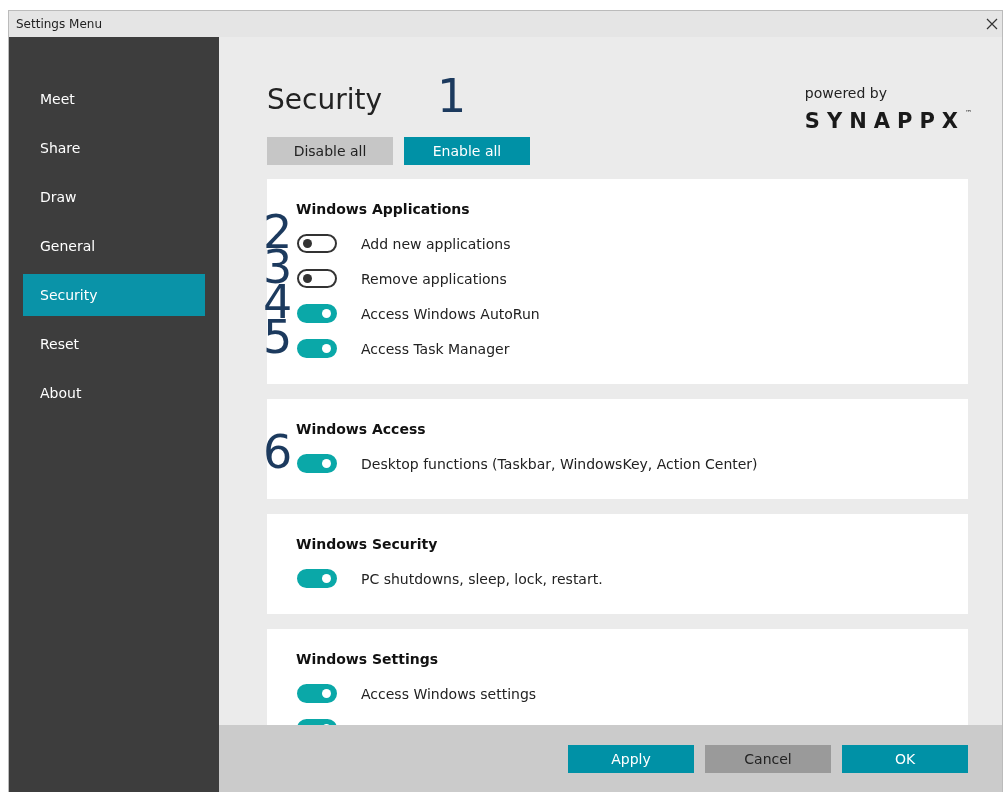 This screenshot has width=1005, height=792. I want to click on option-label: Add new applications, so click(436, 243).